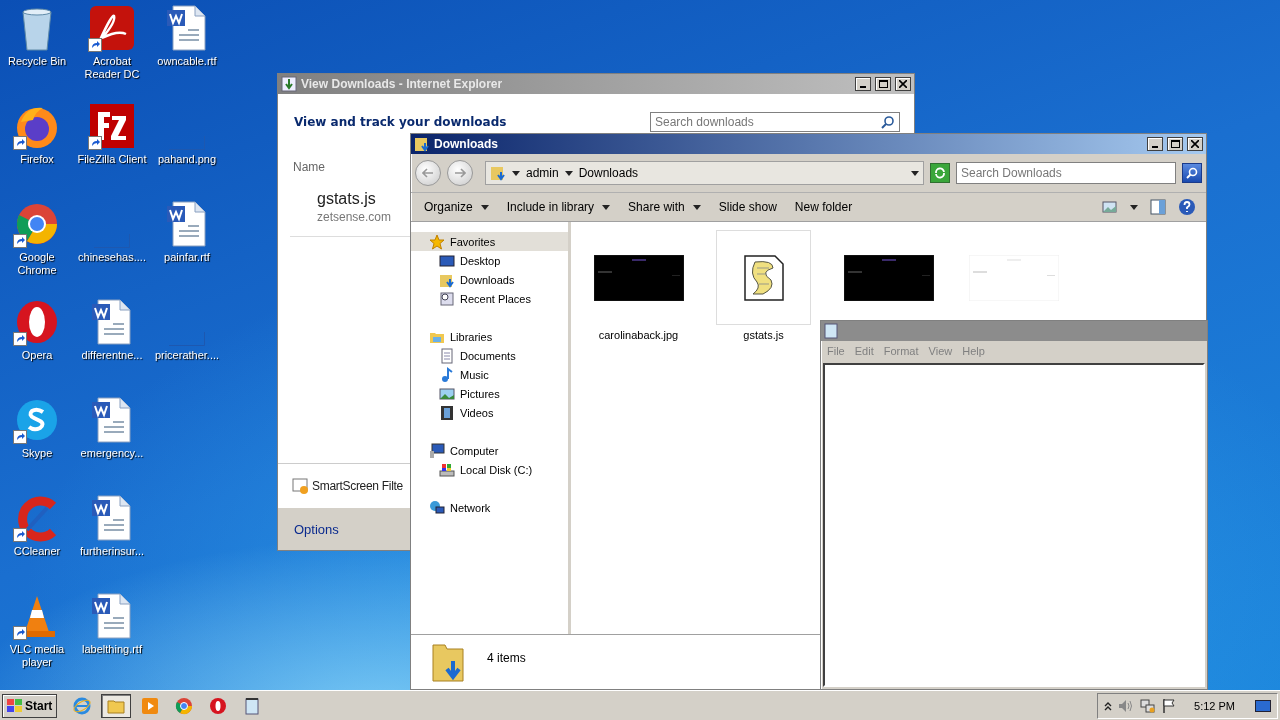  I want to click on toolbar-button: Include in library, so click(558, 207).